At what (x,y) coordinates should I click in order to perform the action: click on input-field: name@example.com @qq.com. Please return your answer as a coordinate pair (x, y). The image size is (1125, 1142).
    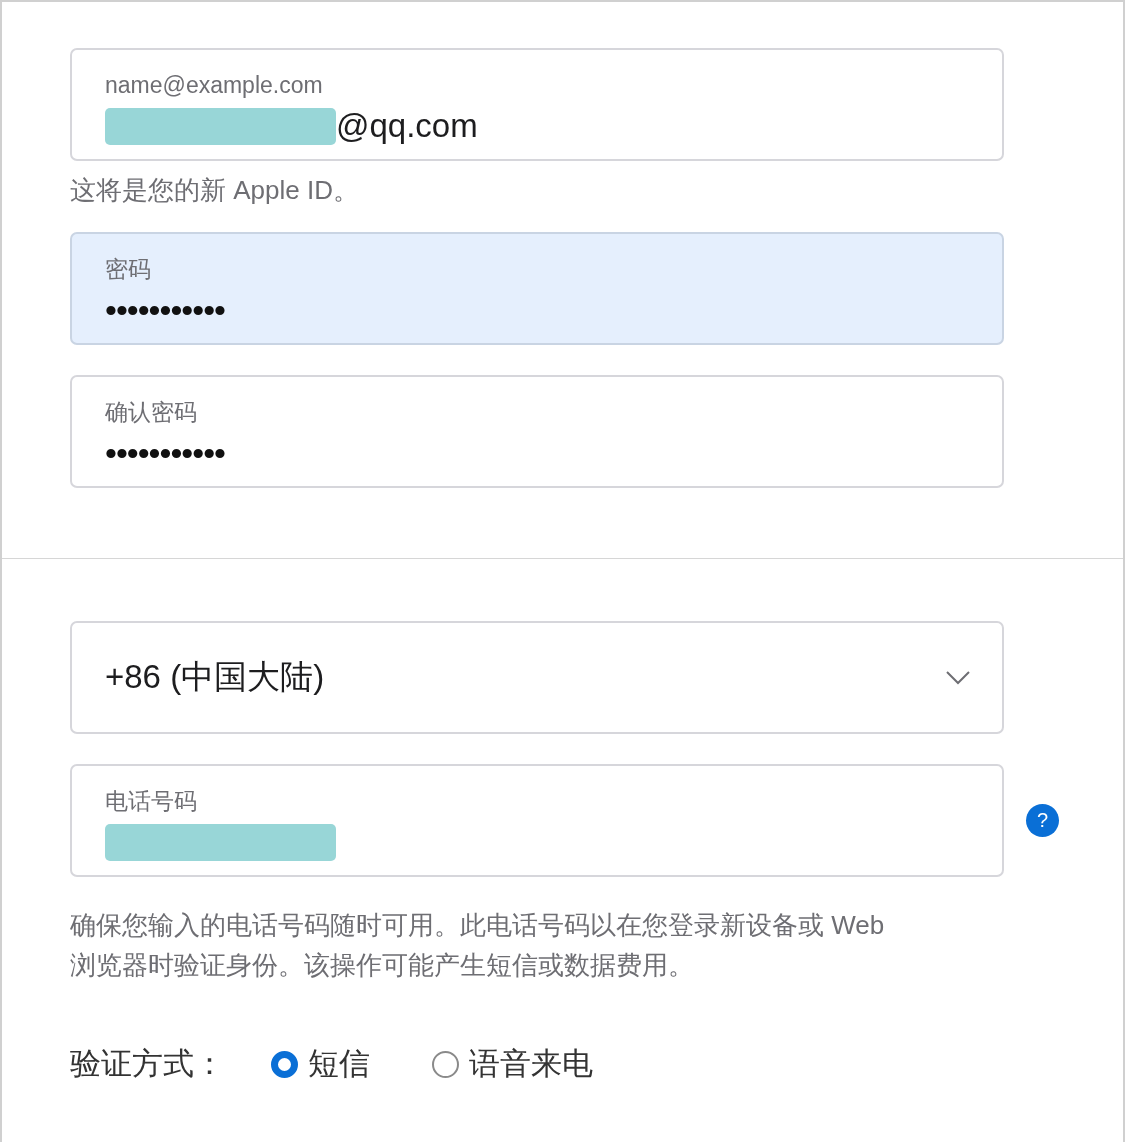
    Looking at the image, I should click on (537, 104).